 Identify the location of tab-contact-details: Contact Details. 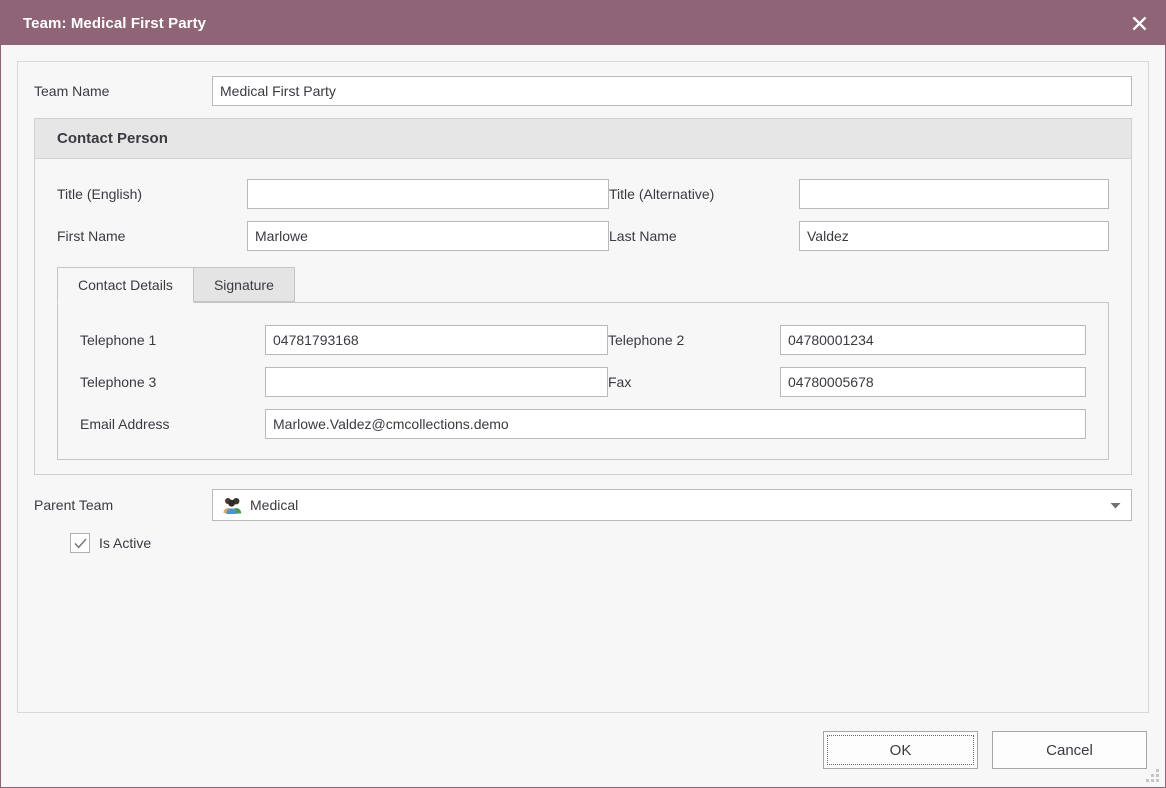
(125, 285).